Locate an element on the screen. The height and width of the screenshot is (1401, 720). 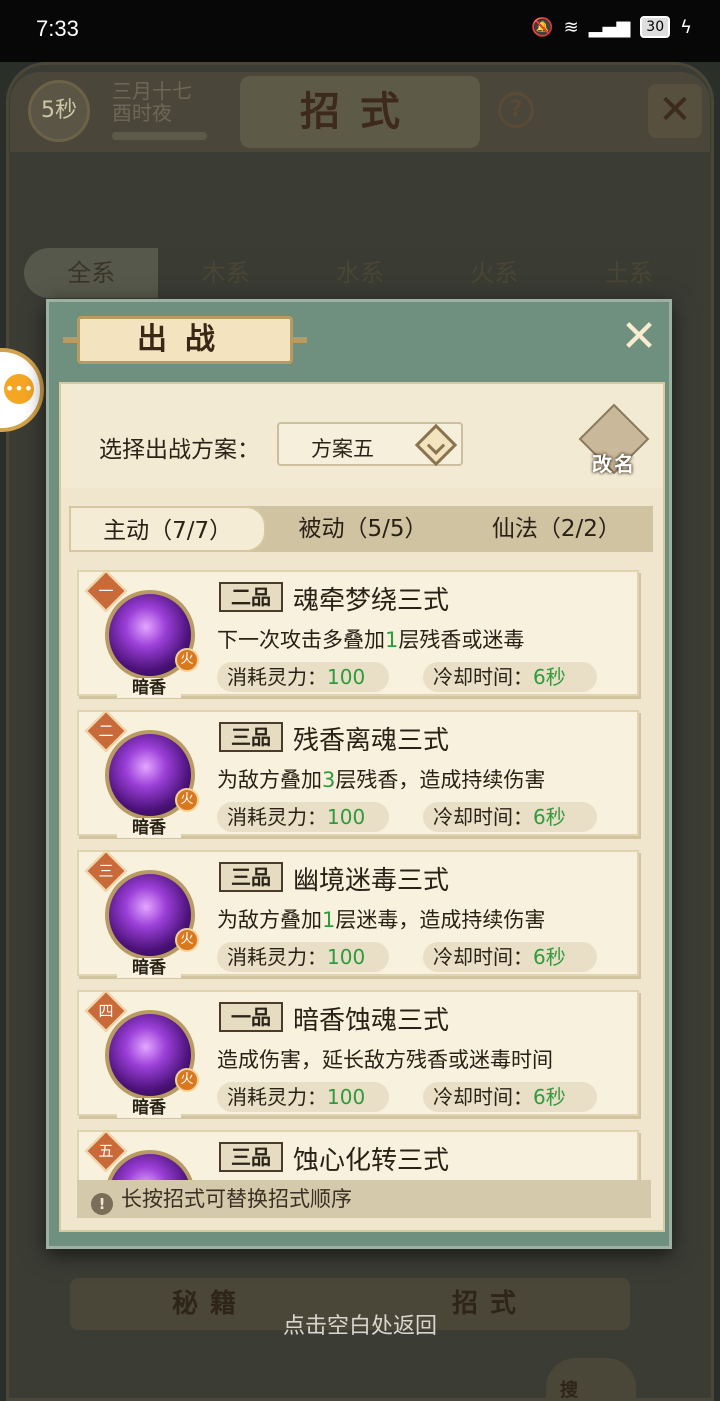
rename-label: 改名 is located at coordinates (614, 464).